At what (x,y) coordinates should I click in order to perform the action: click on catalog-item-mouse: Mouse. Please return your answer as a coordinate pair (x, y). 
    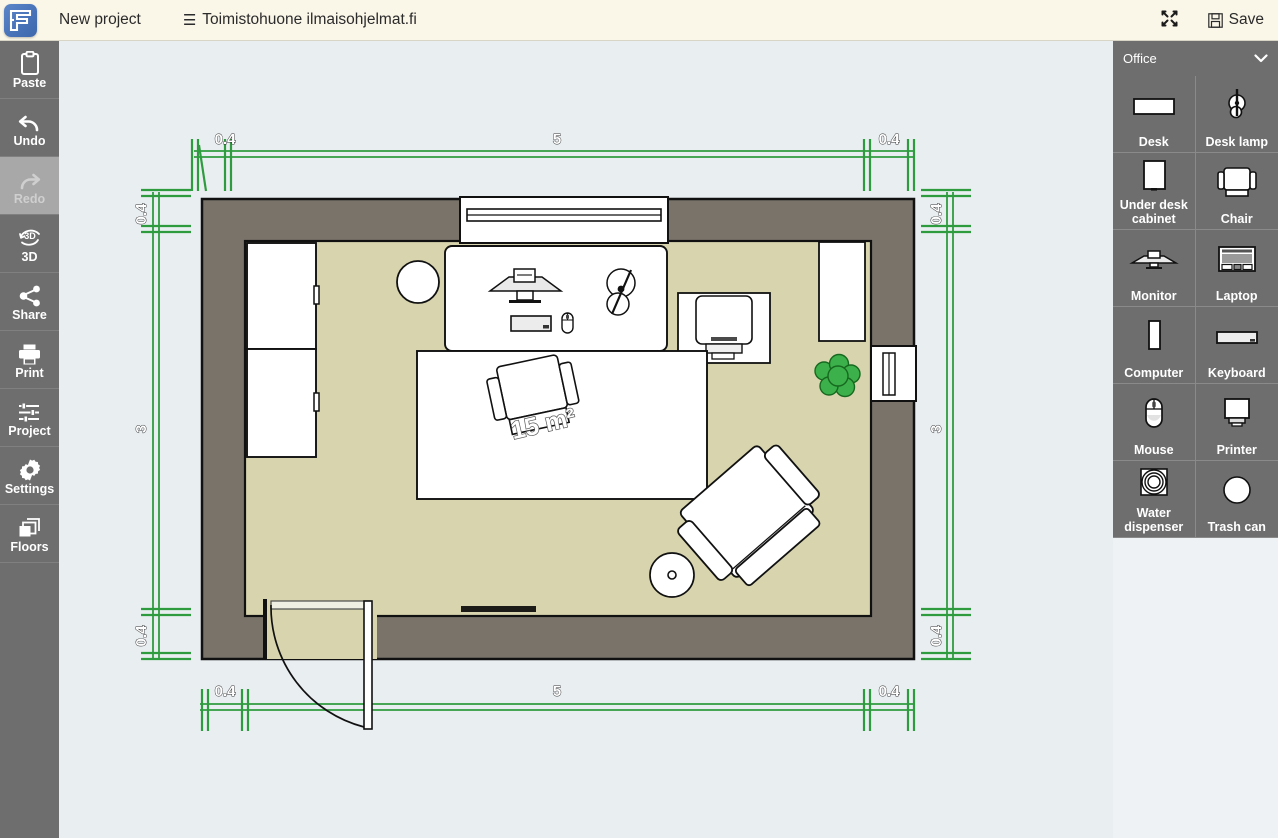
    Looking at the image, I should click on (1154, 422).